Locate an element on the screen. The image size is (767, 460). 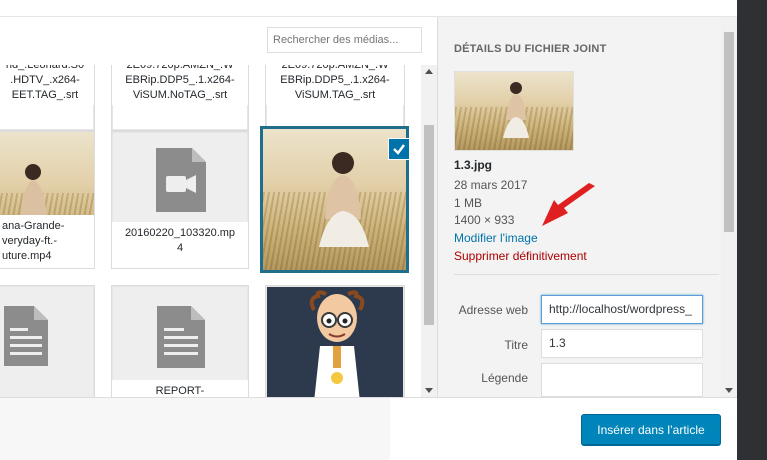
media-tile-video: ana-Grande- veryday-ft.- uture.mp4 is located at coordinates (47, 200).